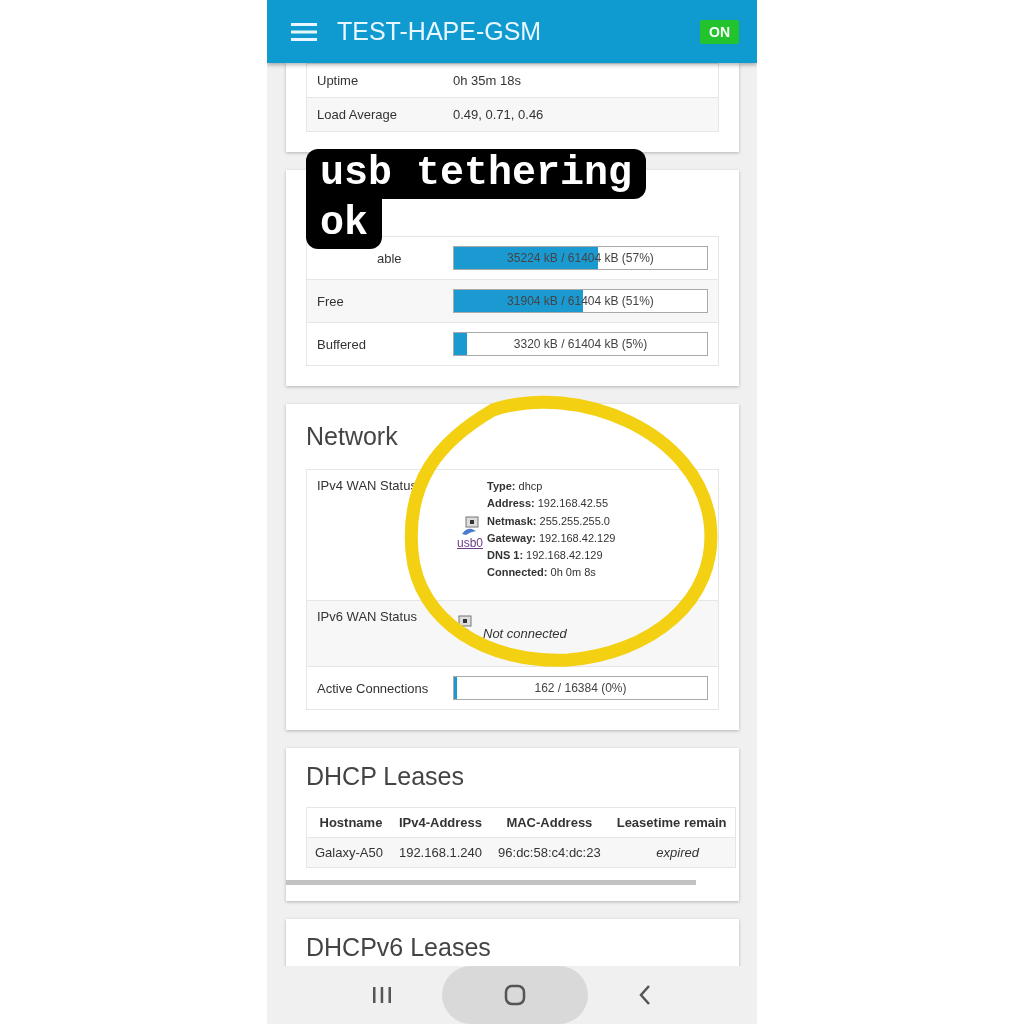 This screenshot has width=1024, height=1024. I want to click on progress-reading: 162 / 16384 (0%), so click(580, 688).